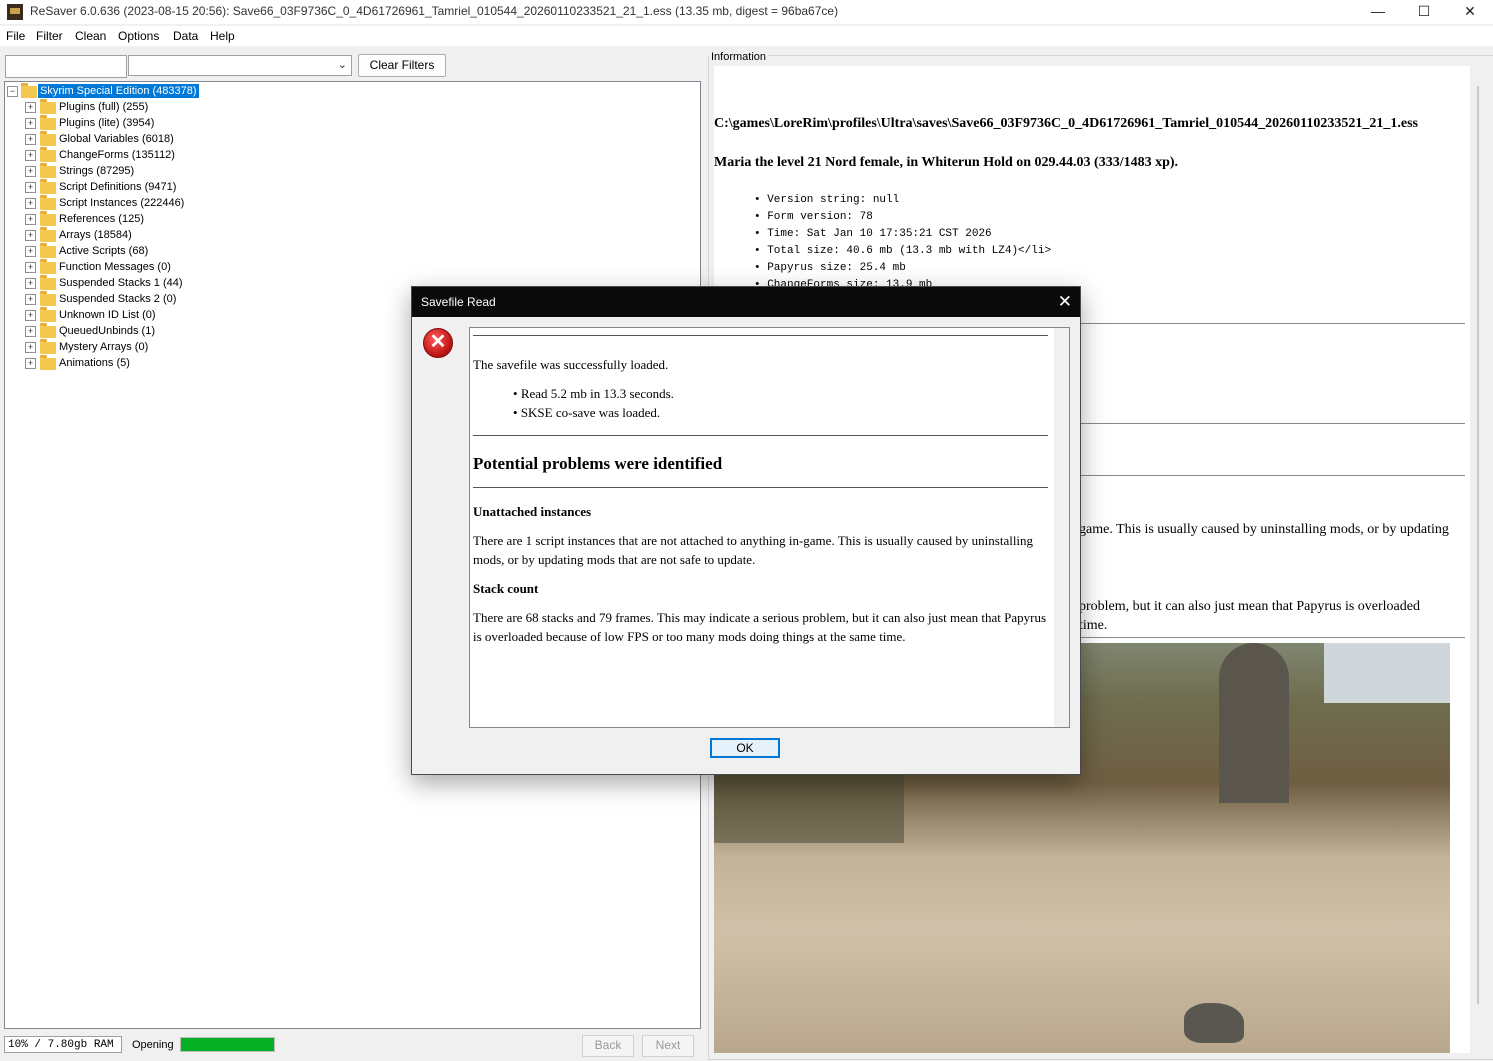 The height and width of the screenshot is (1061, 1493). I want to click on menu-filter: Filter, so click(49, 36).